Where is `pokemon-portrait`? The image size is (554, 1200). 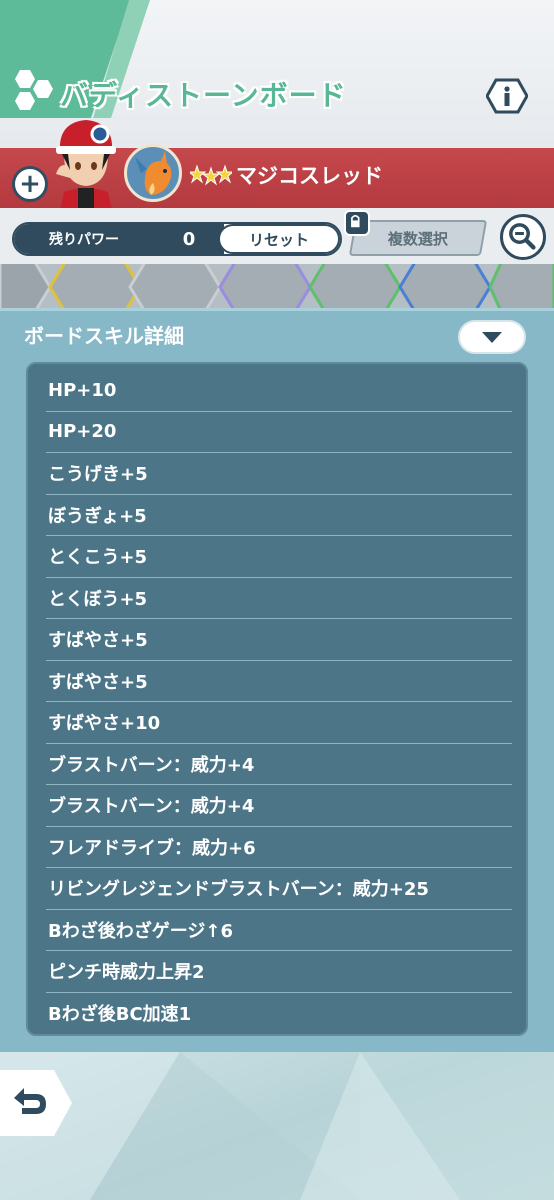
pokemon-portrait is located at coordinates (153, 173).